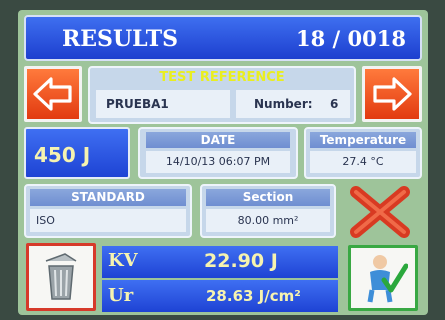 The width and height of the screenshot is (445, 320). I want to click on trash-button, so click(61, 277).